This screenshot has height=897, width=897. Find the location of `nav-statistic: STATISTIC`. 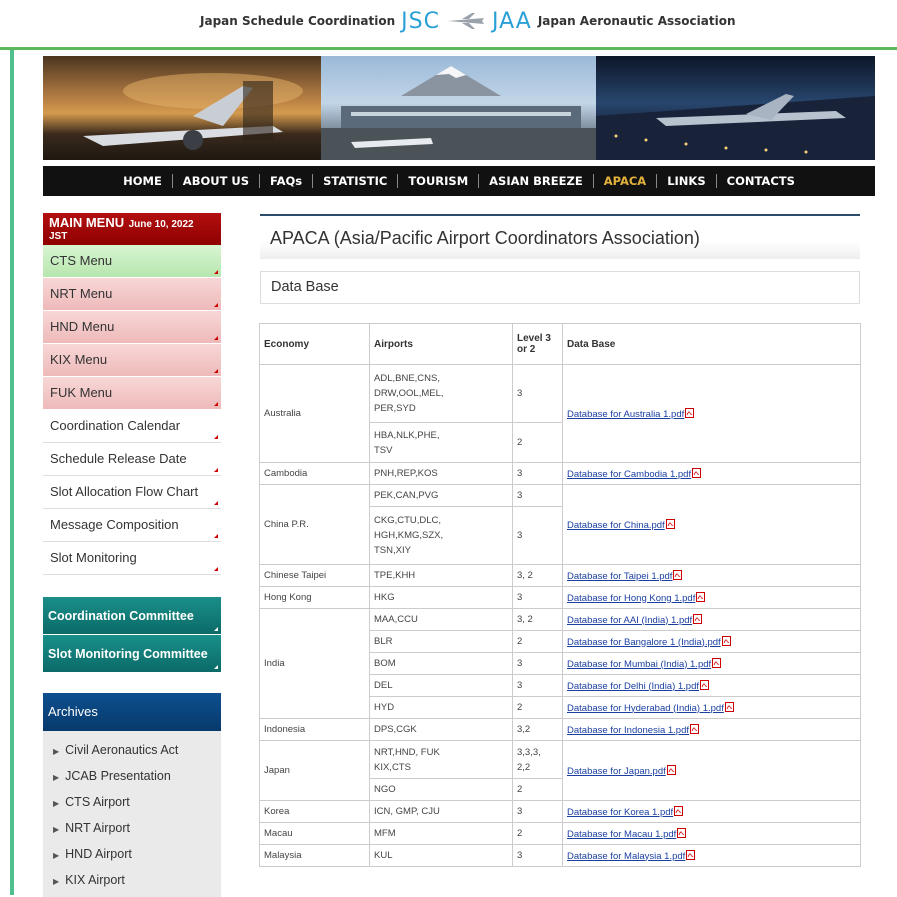

nav-statistic: STATISTIC is located at coordinates (356, 181).